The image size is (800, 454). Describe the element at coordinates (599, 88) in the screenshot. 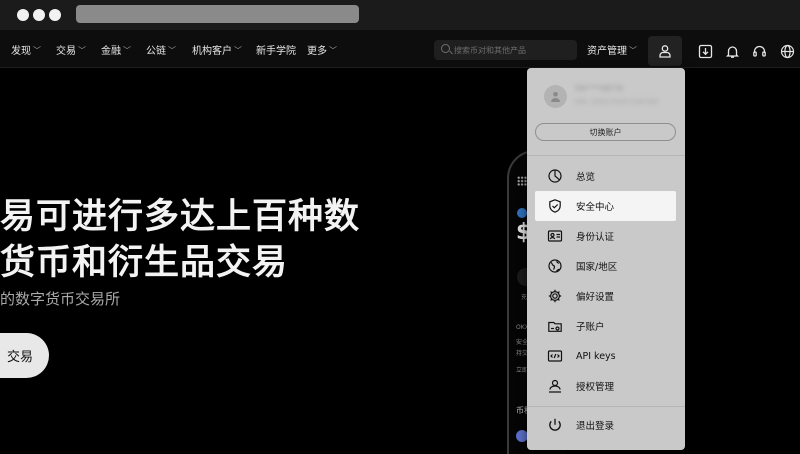

I see `account-name: TAF***WETA` at that location.